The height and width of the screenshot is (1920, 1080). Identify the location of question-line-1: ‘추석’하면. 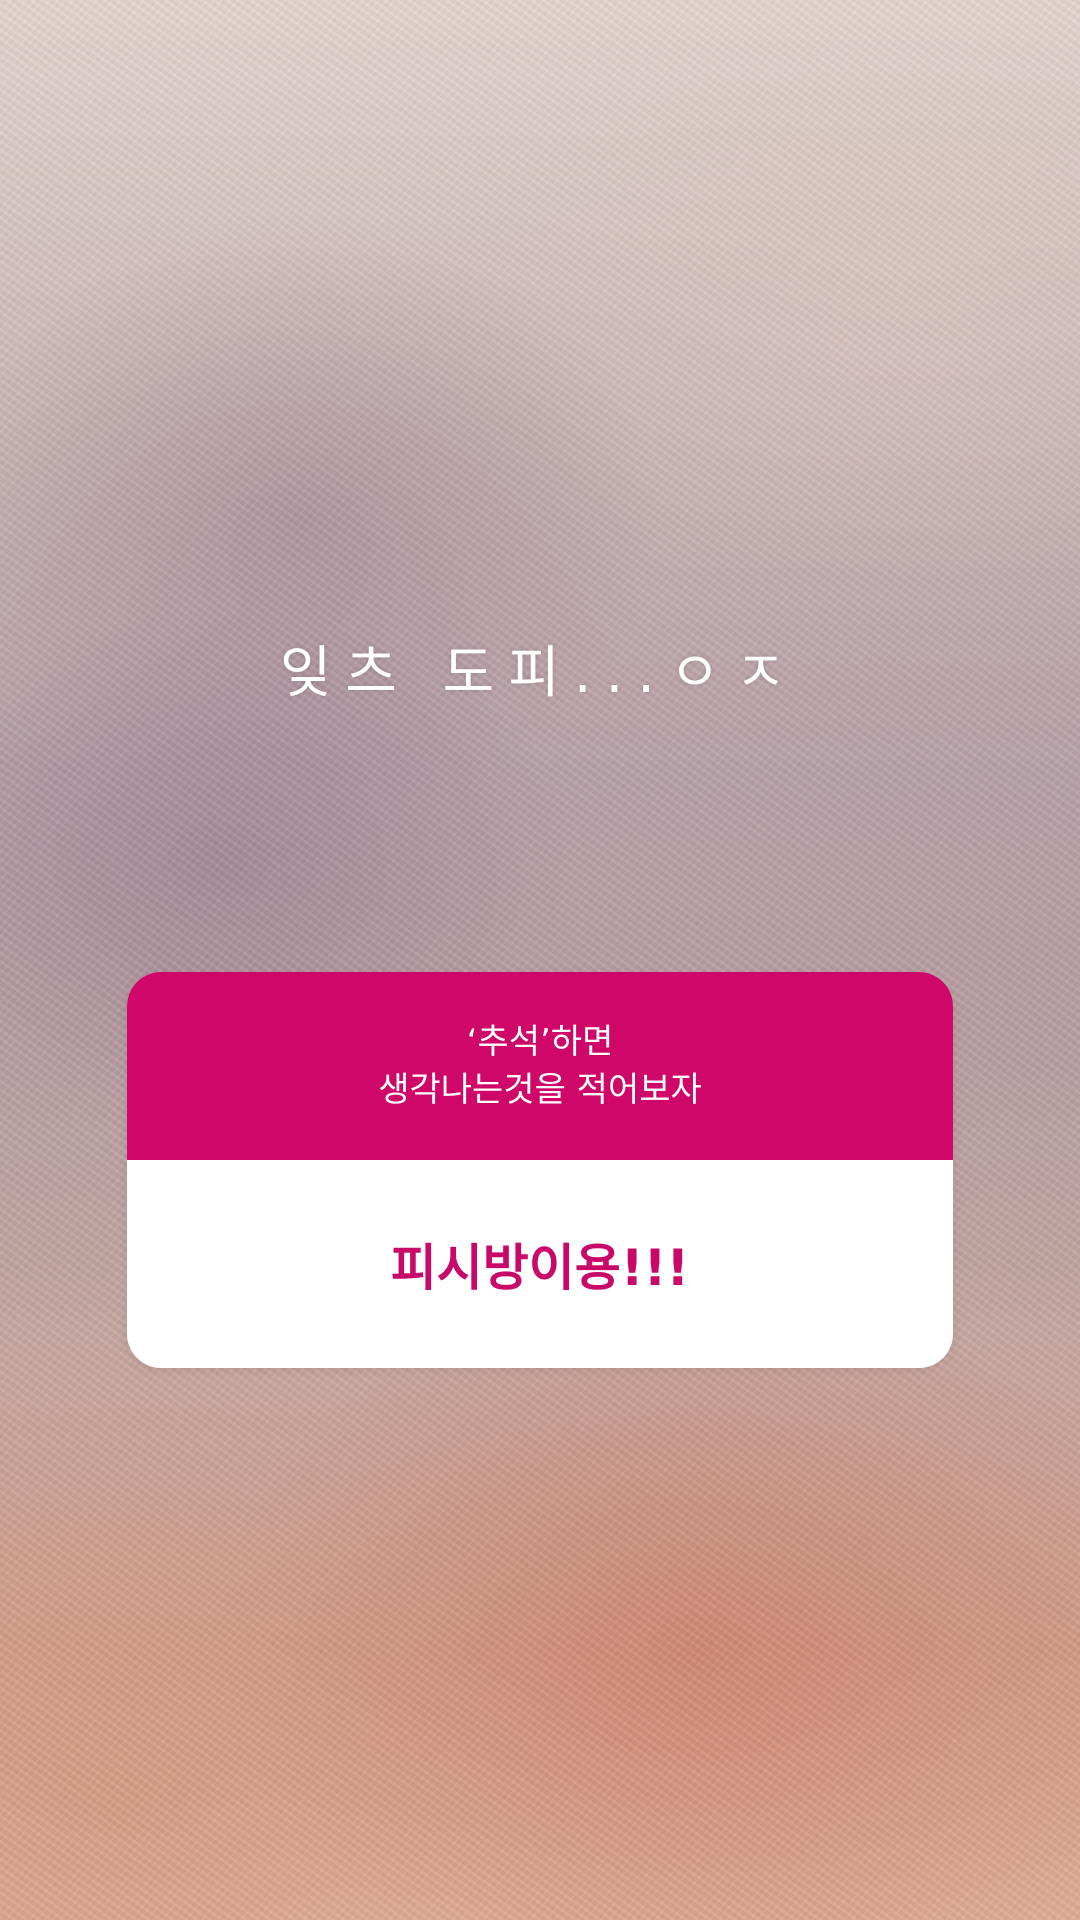
(540, 1042).